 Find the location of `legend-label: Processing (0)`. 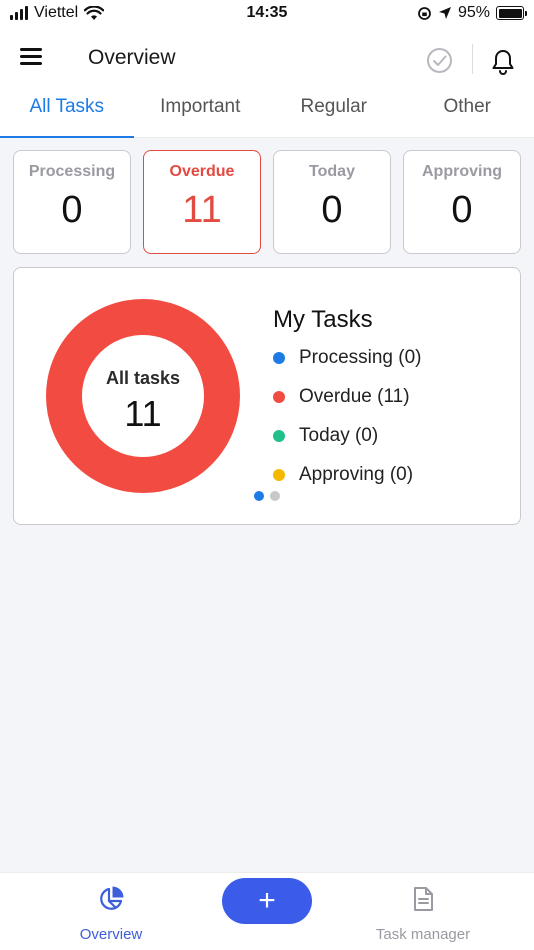

legend-label: Processing (0) is located at coordinates (360, 357).